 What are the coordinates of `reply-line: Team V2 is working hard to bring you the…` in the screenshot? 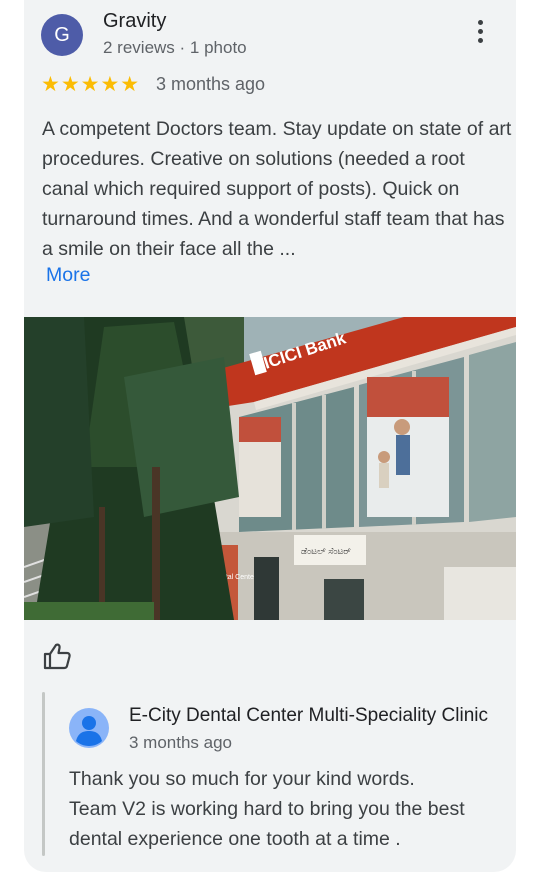 It's located at (267, 809).